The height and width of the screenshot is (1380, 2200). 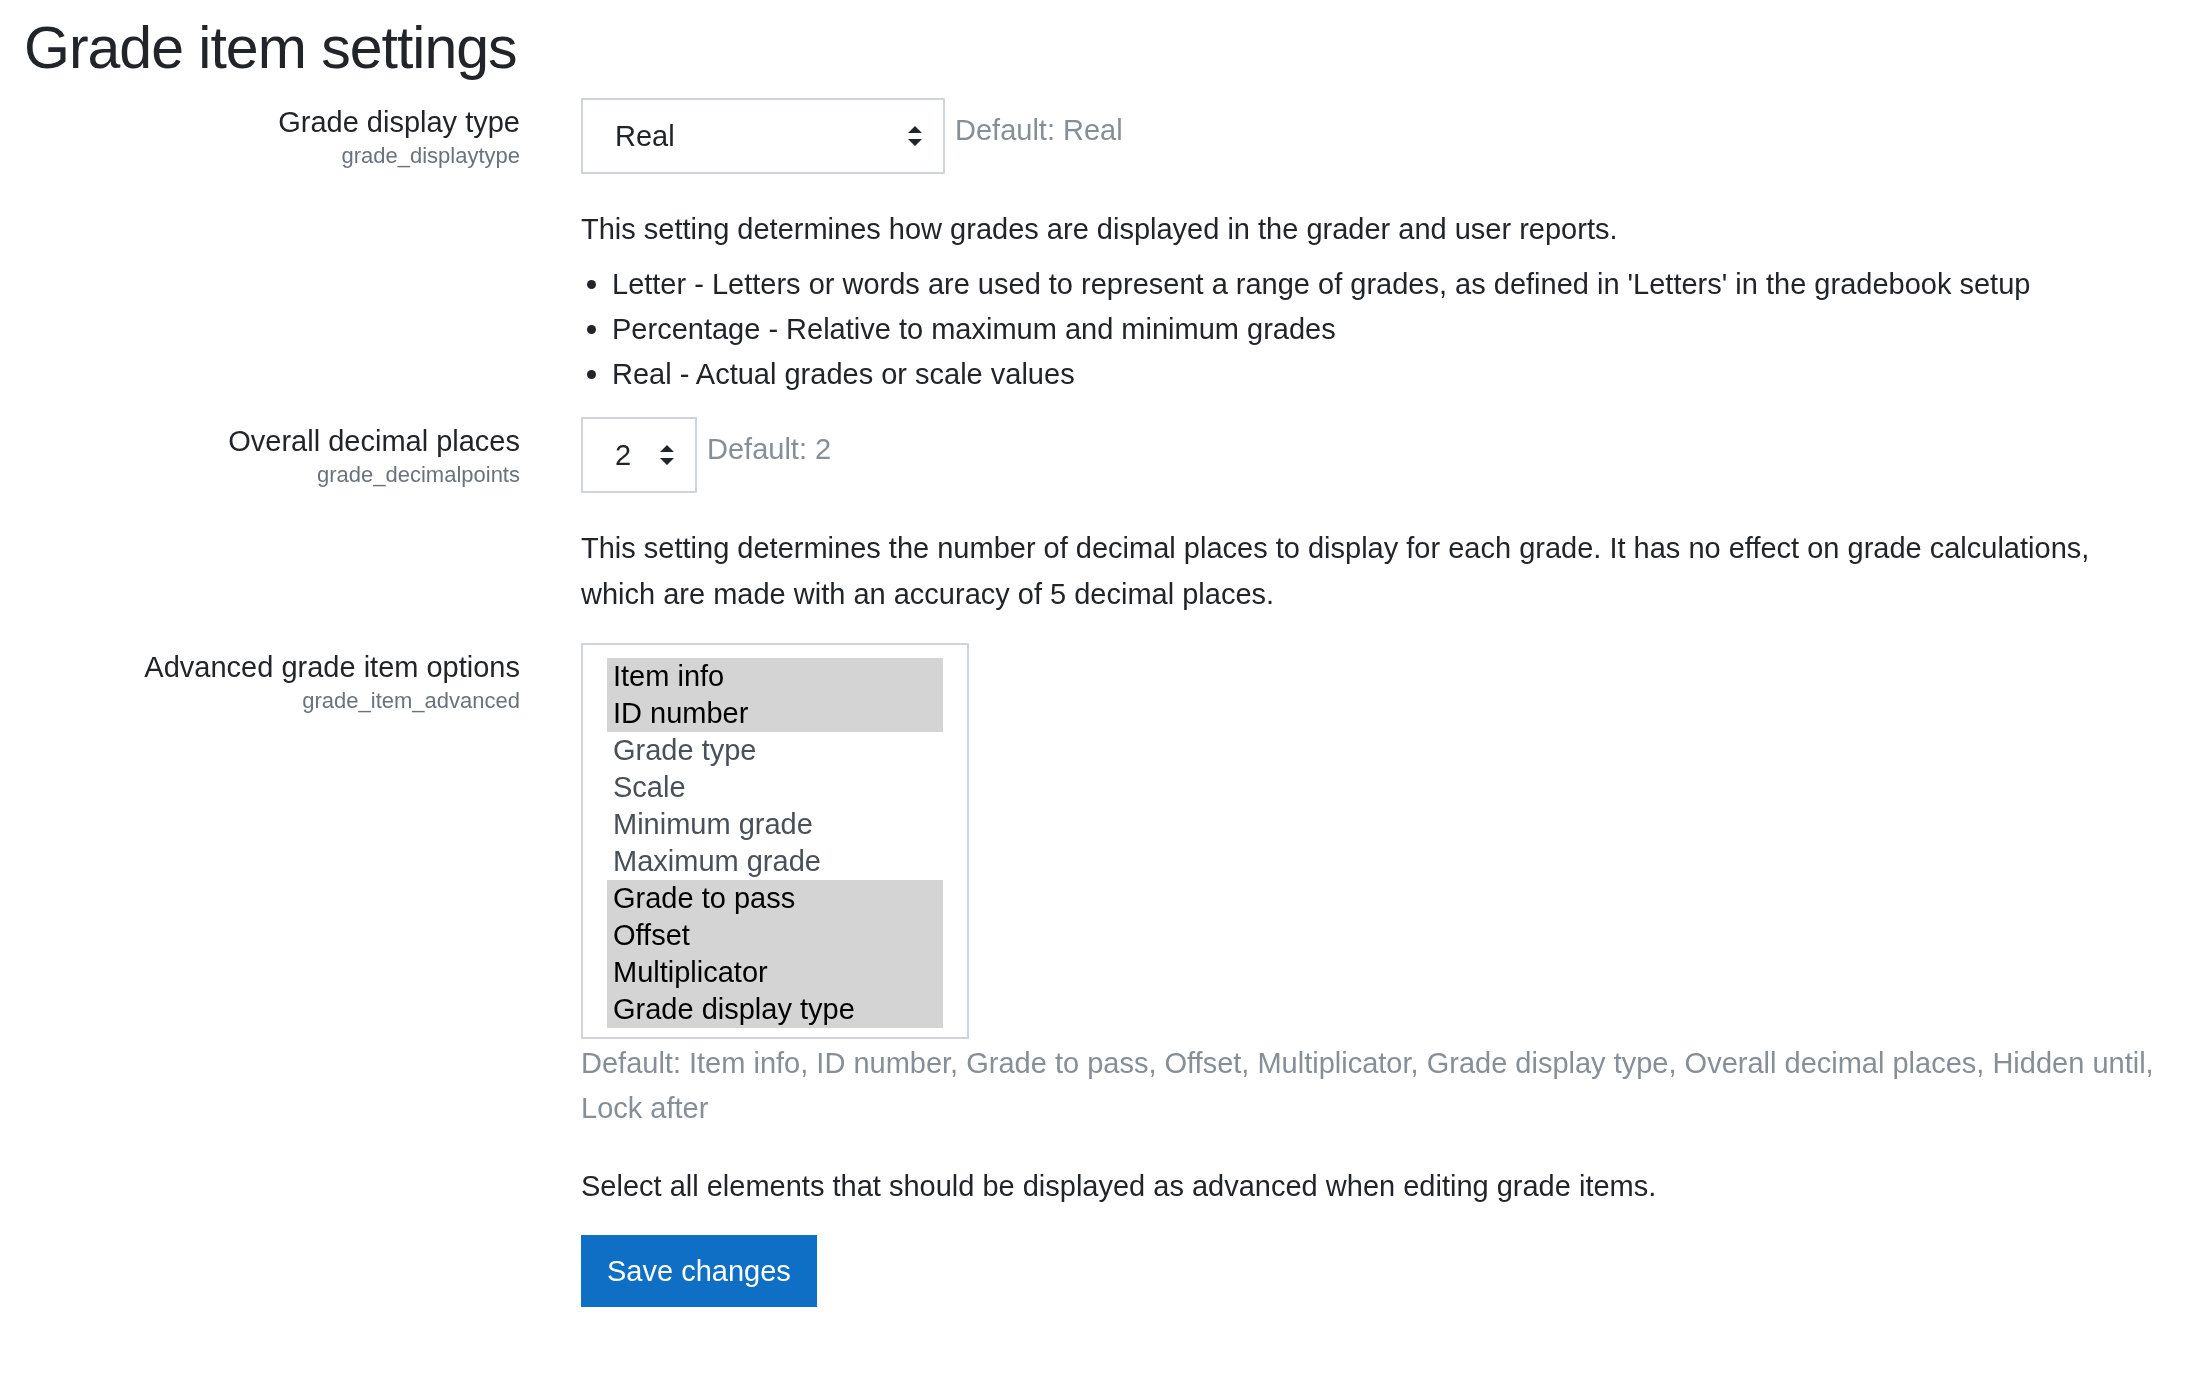 I want to click on setting-key: grade_displaytype, so click(x=430, y=156).